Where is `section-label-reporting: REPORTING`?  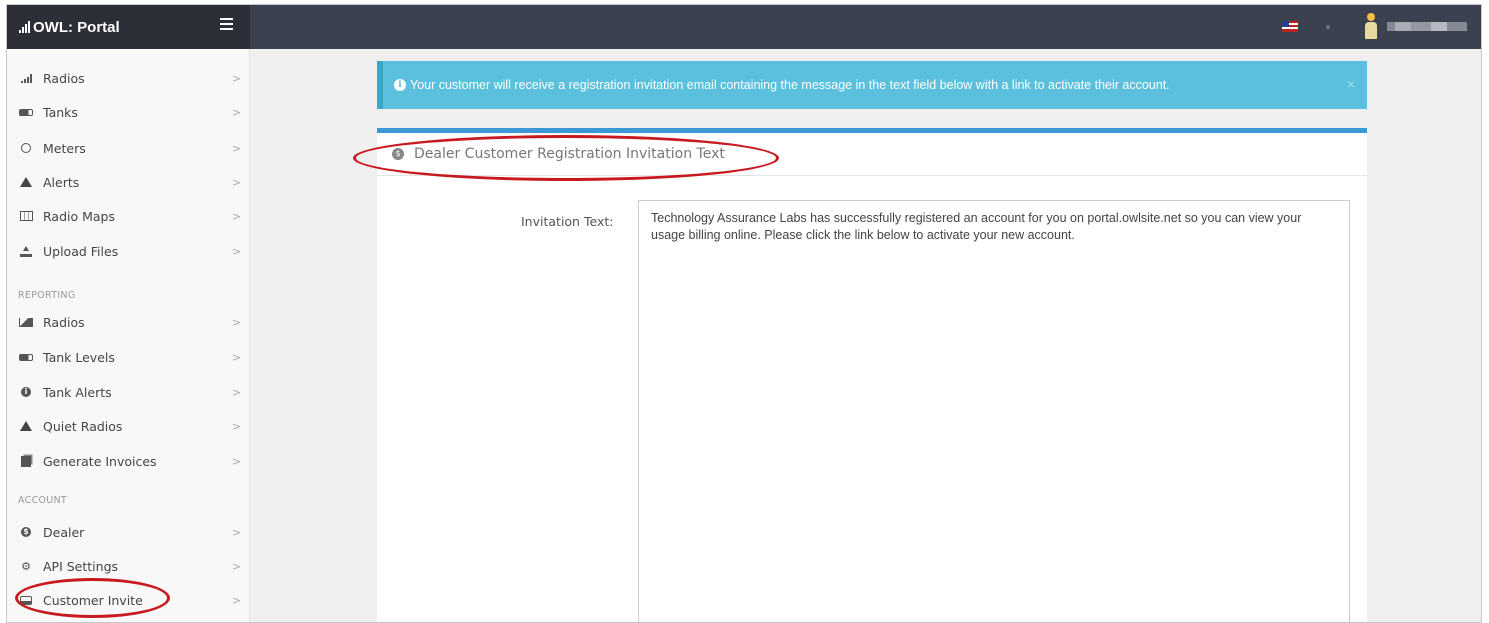
section-label-reporting: REPORTING is located at coordinates (47, 295).